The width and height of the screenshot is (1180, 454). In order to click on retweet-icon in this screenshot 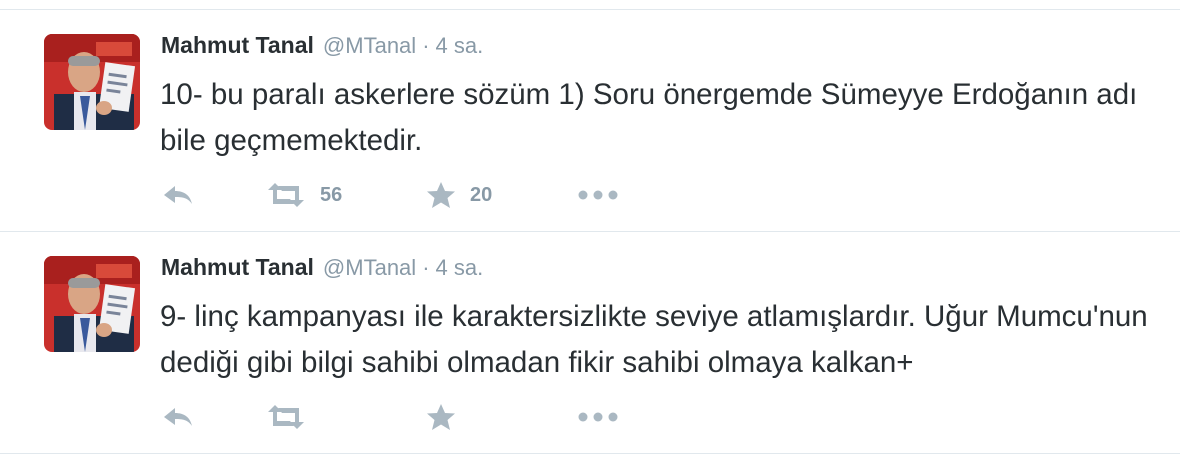, I will do `click(286, 195)`.